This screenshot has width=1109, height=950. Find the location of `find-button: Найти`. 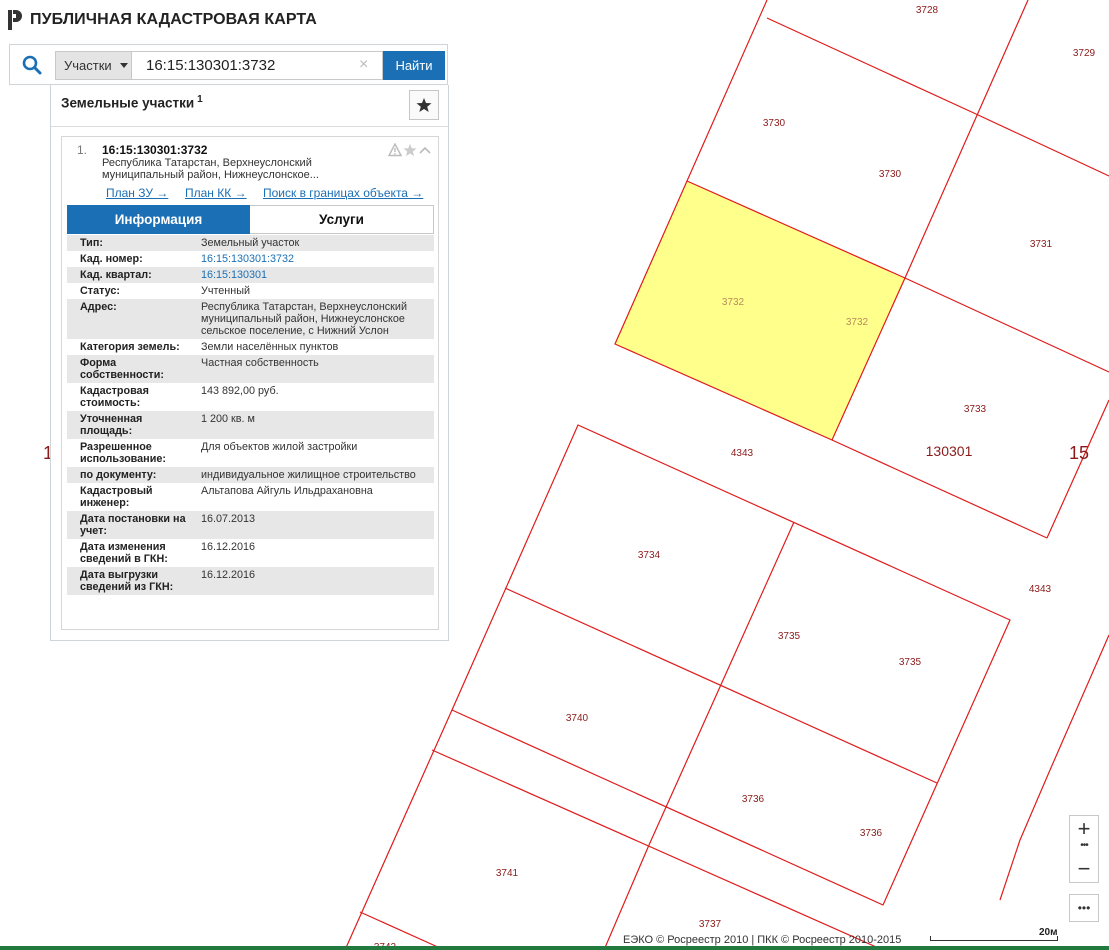

find-button: Найти is located at coordinates (414, 65).